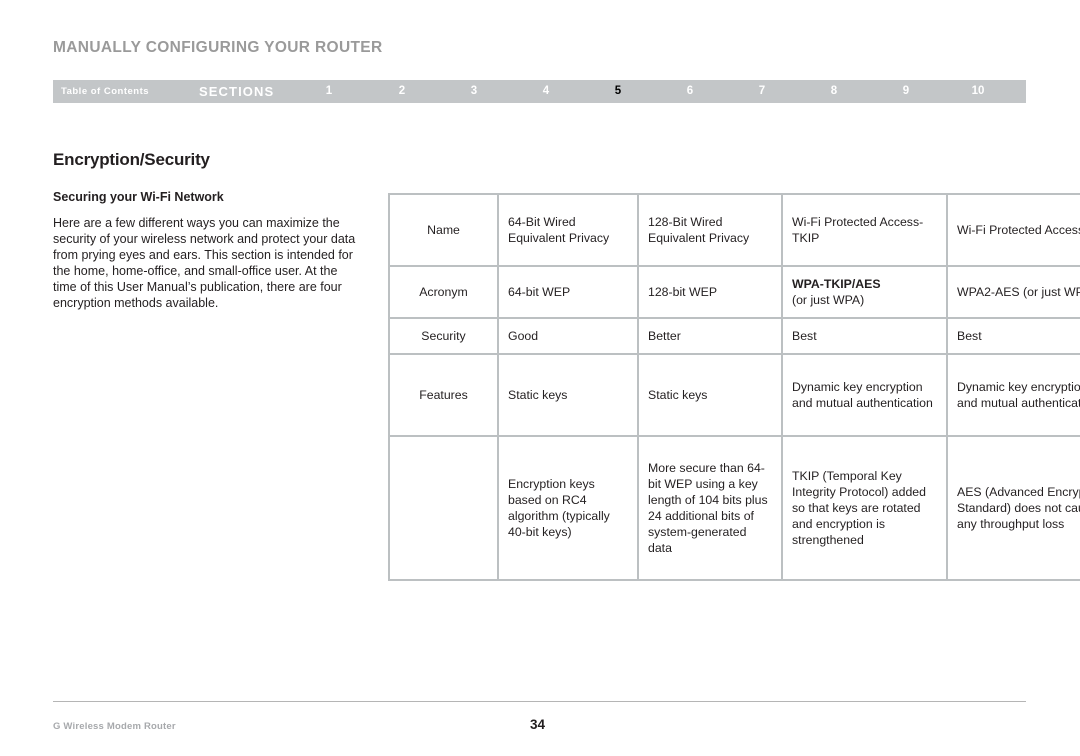 The height and width of the screenshot is (756, 1080). What do you see at coordinates (443, 395) in the screenshot?
I see `row-label-features: Features` at bounding box center [443, 395].